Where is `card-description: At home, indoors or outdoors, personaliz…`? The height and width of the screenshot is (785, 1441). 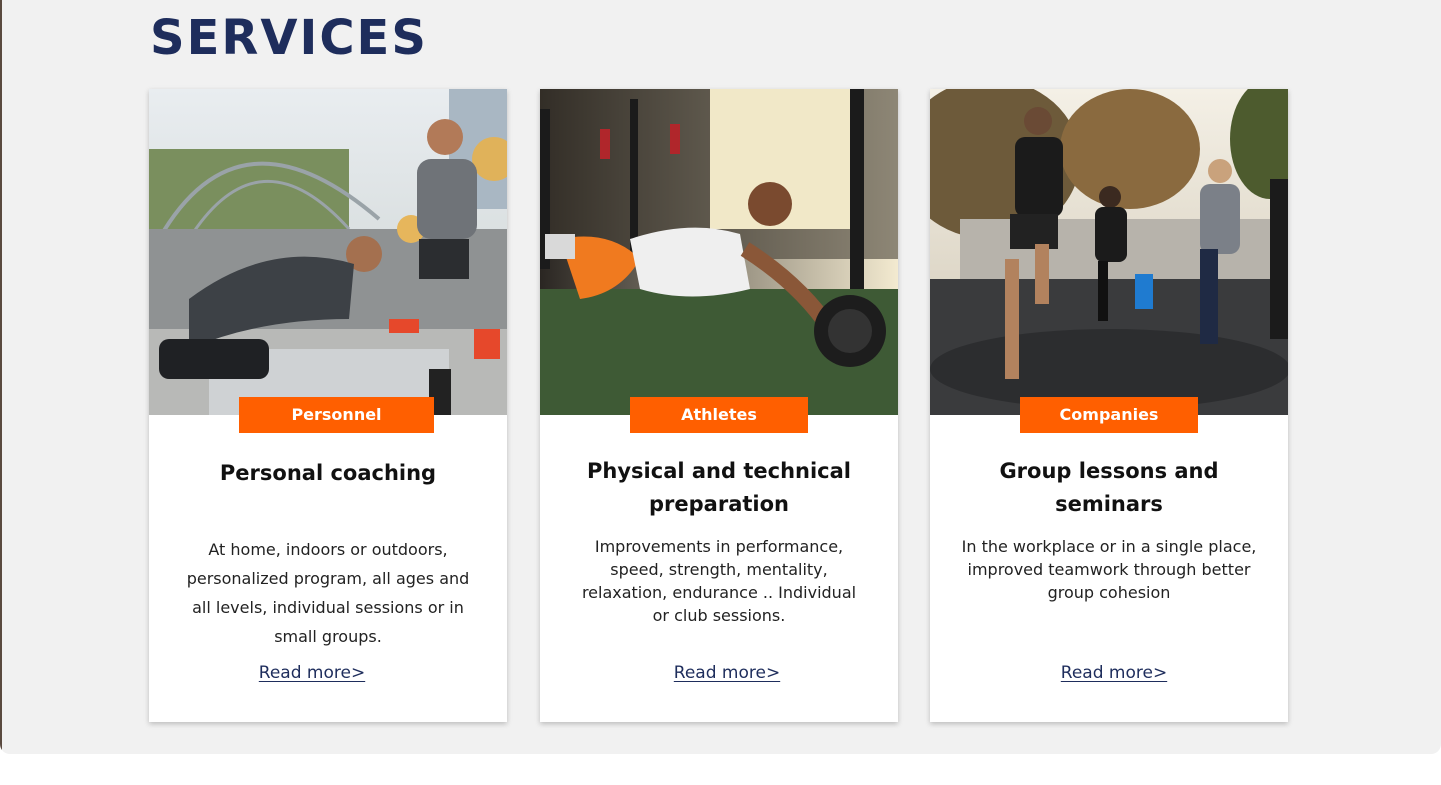
card-description: At home, indoors or outdoors, personaliz… is located at coordinates (328, 593).